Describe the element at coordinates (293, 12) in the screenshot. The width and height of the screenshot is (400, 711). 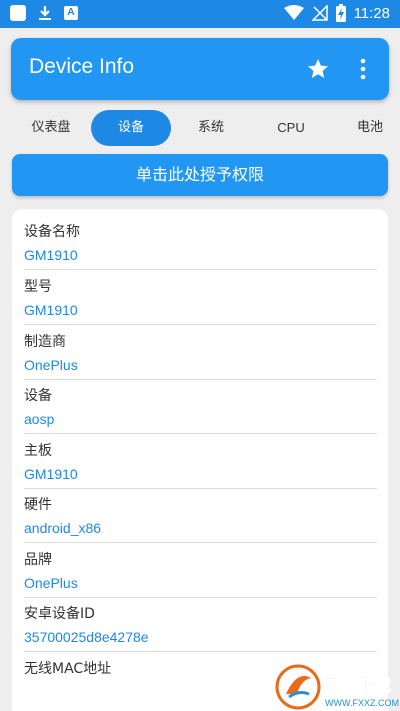
I see `wifi-icon` at that location.